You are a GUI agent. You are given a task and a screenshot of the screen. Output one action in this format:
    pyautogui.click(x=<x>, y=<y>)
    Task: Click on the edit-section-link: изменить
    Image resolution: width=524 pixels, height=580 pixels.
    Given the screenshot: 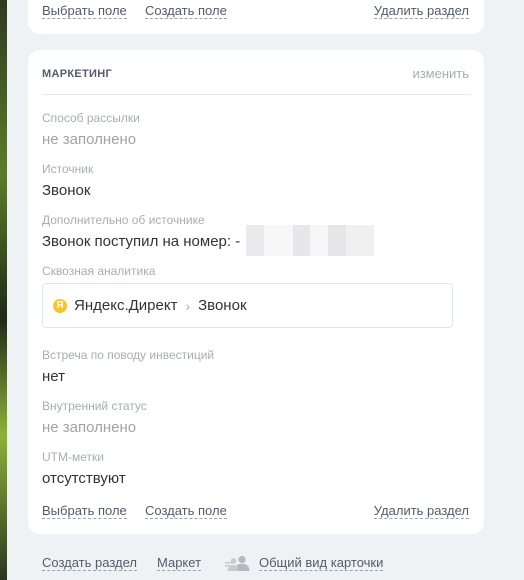 What is the action you would take?
    pyautogui.click(x=440, y=73)
    